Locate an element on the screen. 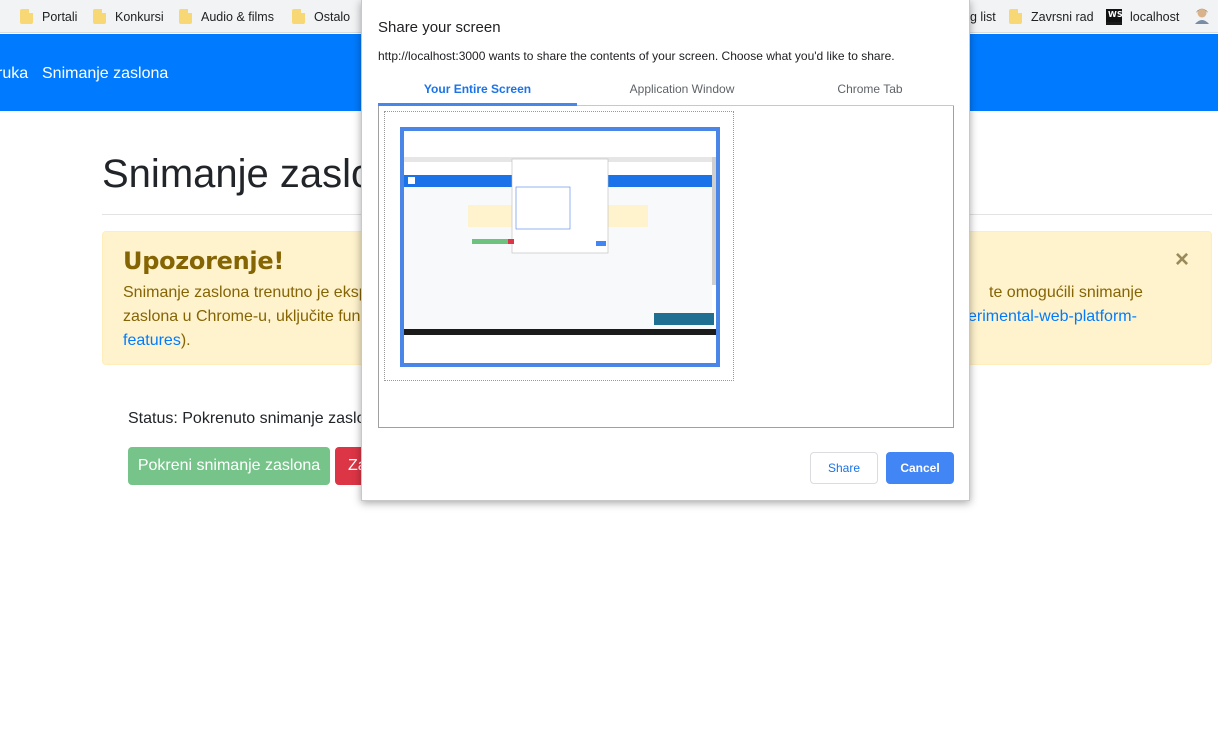 The height and width of the screenshot is (736, 1218). profile-avatar-icon is located at coordinates (1202, 15).